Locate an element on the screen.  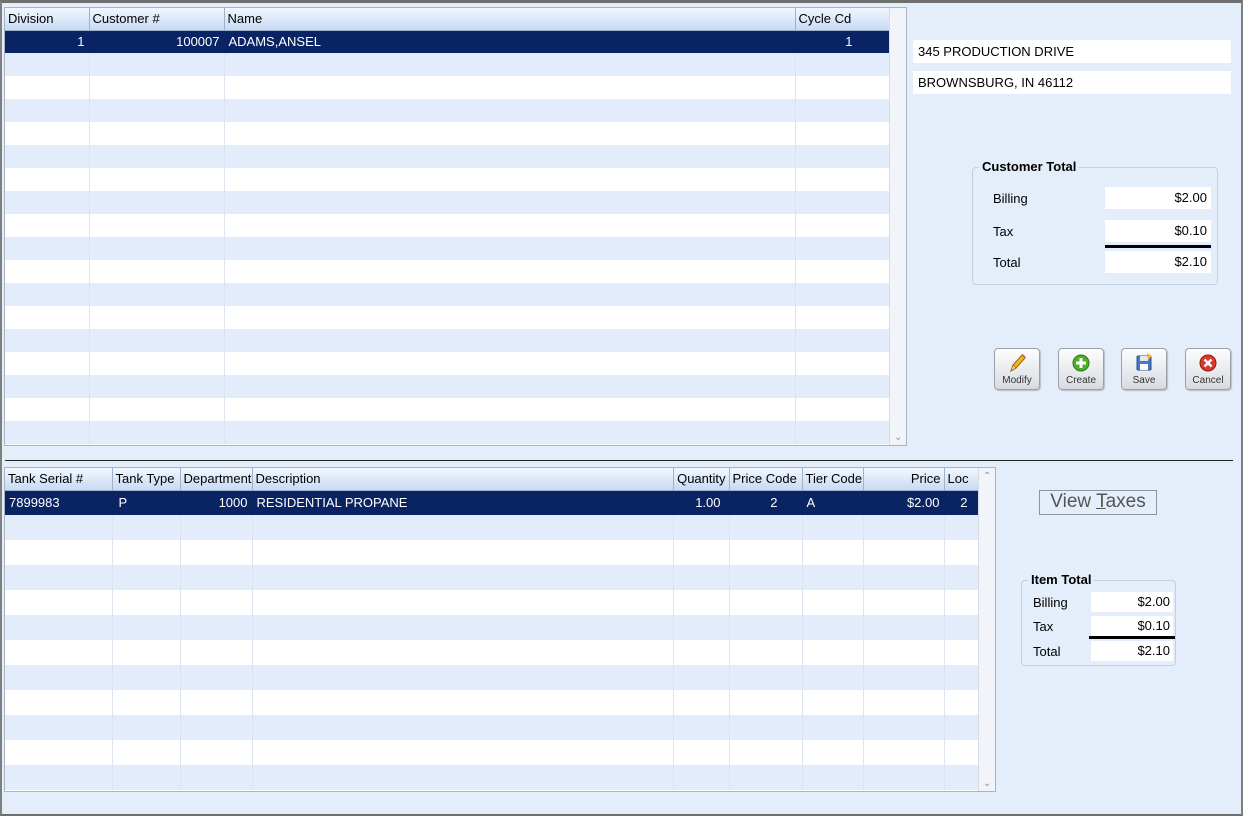
cell-department: 1000 is located at coordinates (216, 502).